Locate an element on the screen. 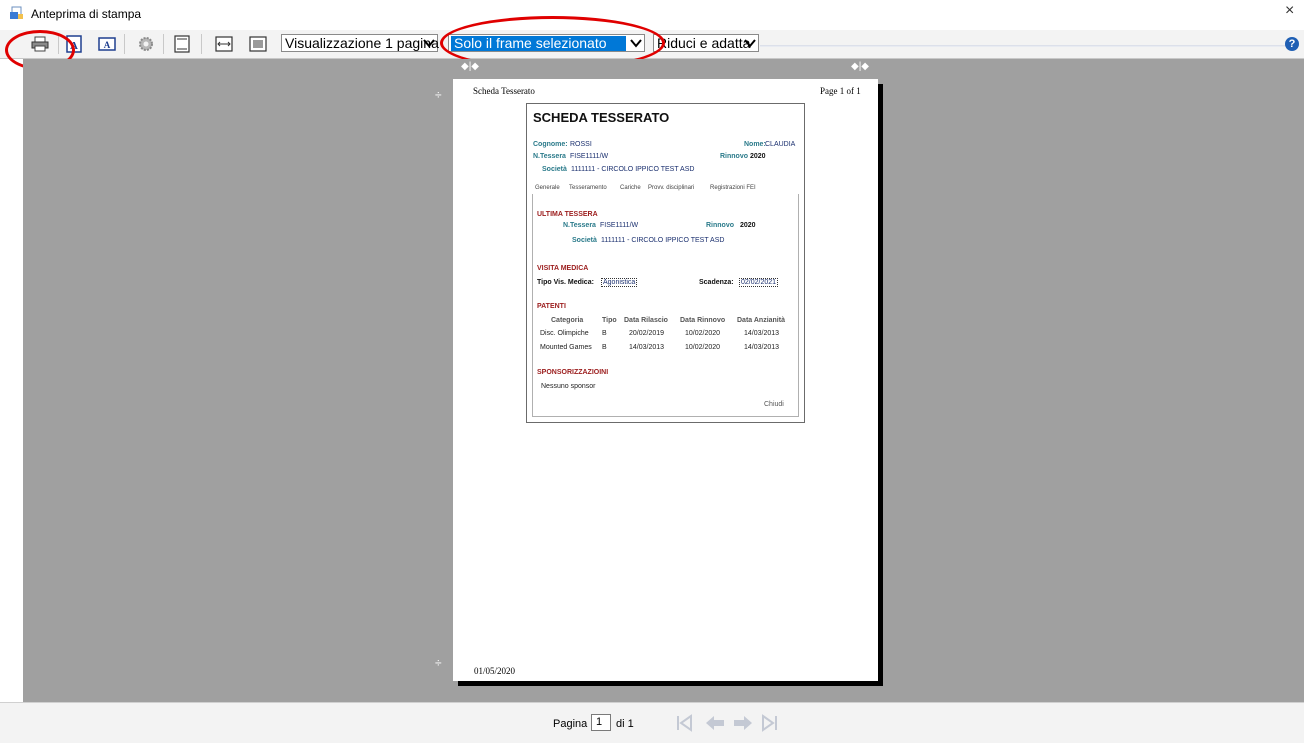  nome-label: Nome: is located at coordinates (755, 144).